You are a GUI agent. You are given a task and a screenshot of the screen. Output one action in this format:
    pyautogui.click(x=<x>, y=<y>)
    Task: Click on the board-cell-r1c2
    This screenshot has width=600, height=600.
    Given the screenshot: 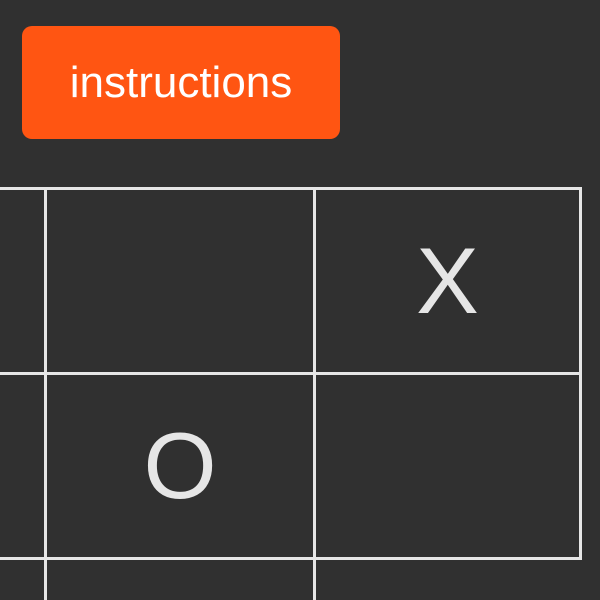 What is the action you would take?
    pyautogui.click(x=447, y=466)
    